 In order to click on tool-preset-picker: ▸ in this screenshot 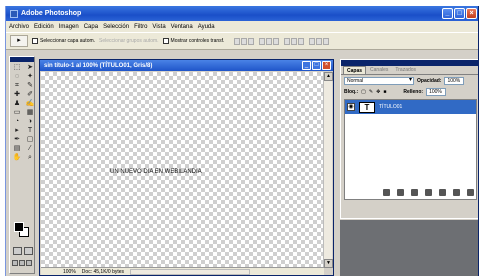, I will do `click(19, 41)`.